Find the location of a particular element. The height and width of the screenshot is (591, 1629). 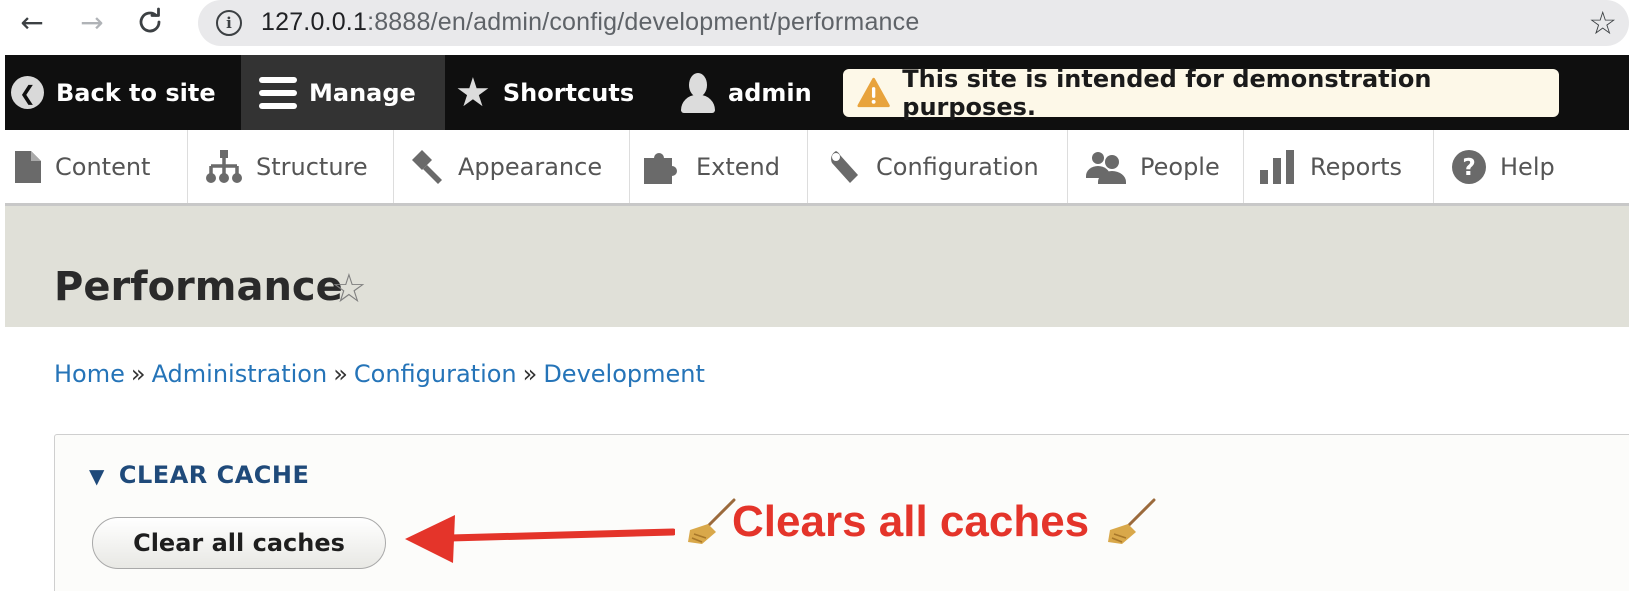

breadcrumb-configuration: Configuration is located at coordinates (435, 374).